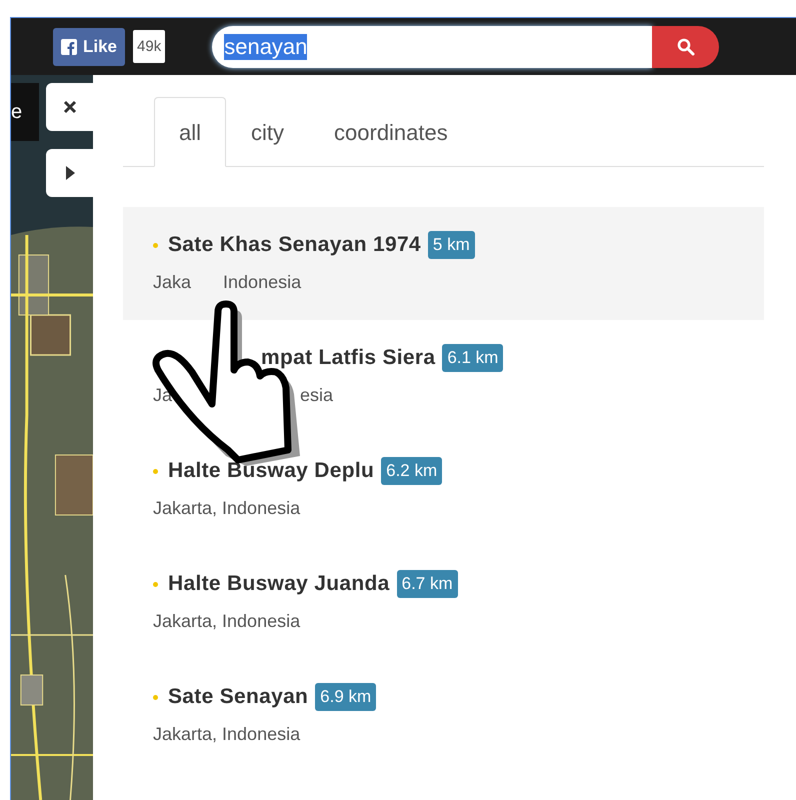 The width and height of the screenshot is (796, 800). What do you see at coordinates (345, 697) in the screenshot?
I see `distance-badge: 6.9 km` at bounding box center [345, 697].